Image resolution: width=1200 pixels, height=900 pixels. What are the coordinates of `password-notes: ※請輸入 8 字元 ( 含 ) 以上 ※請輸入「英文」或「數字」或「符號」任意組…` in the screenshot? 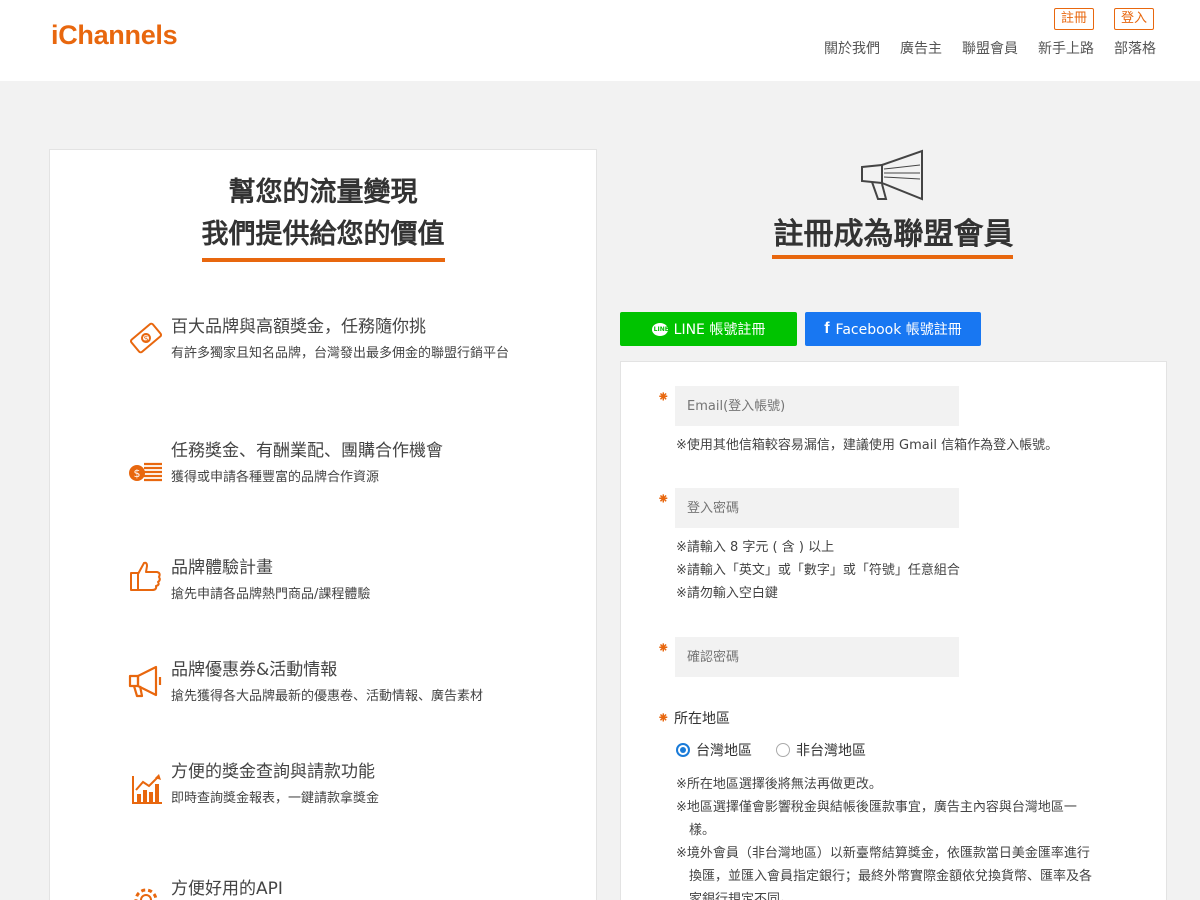 It's located at (818, 570).